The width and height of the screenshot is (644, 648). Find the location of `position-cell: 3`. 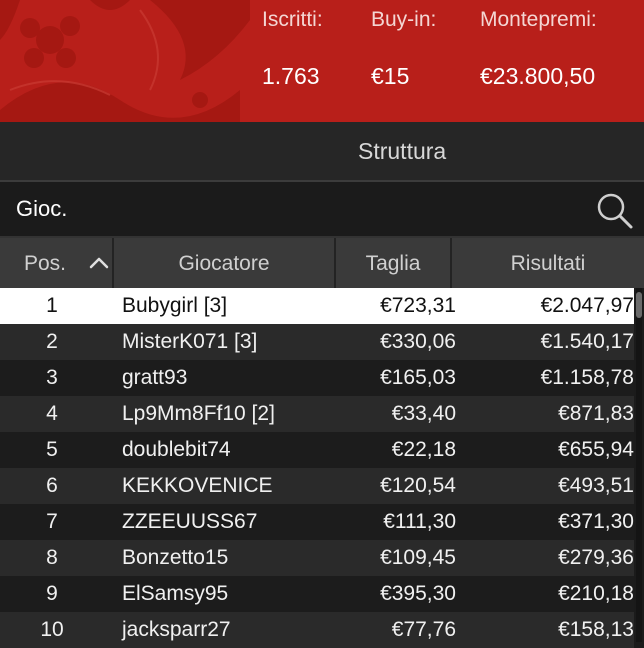

position-cell: 3 is located at coordinates (52, 377).